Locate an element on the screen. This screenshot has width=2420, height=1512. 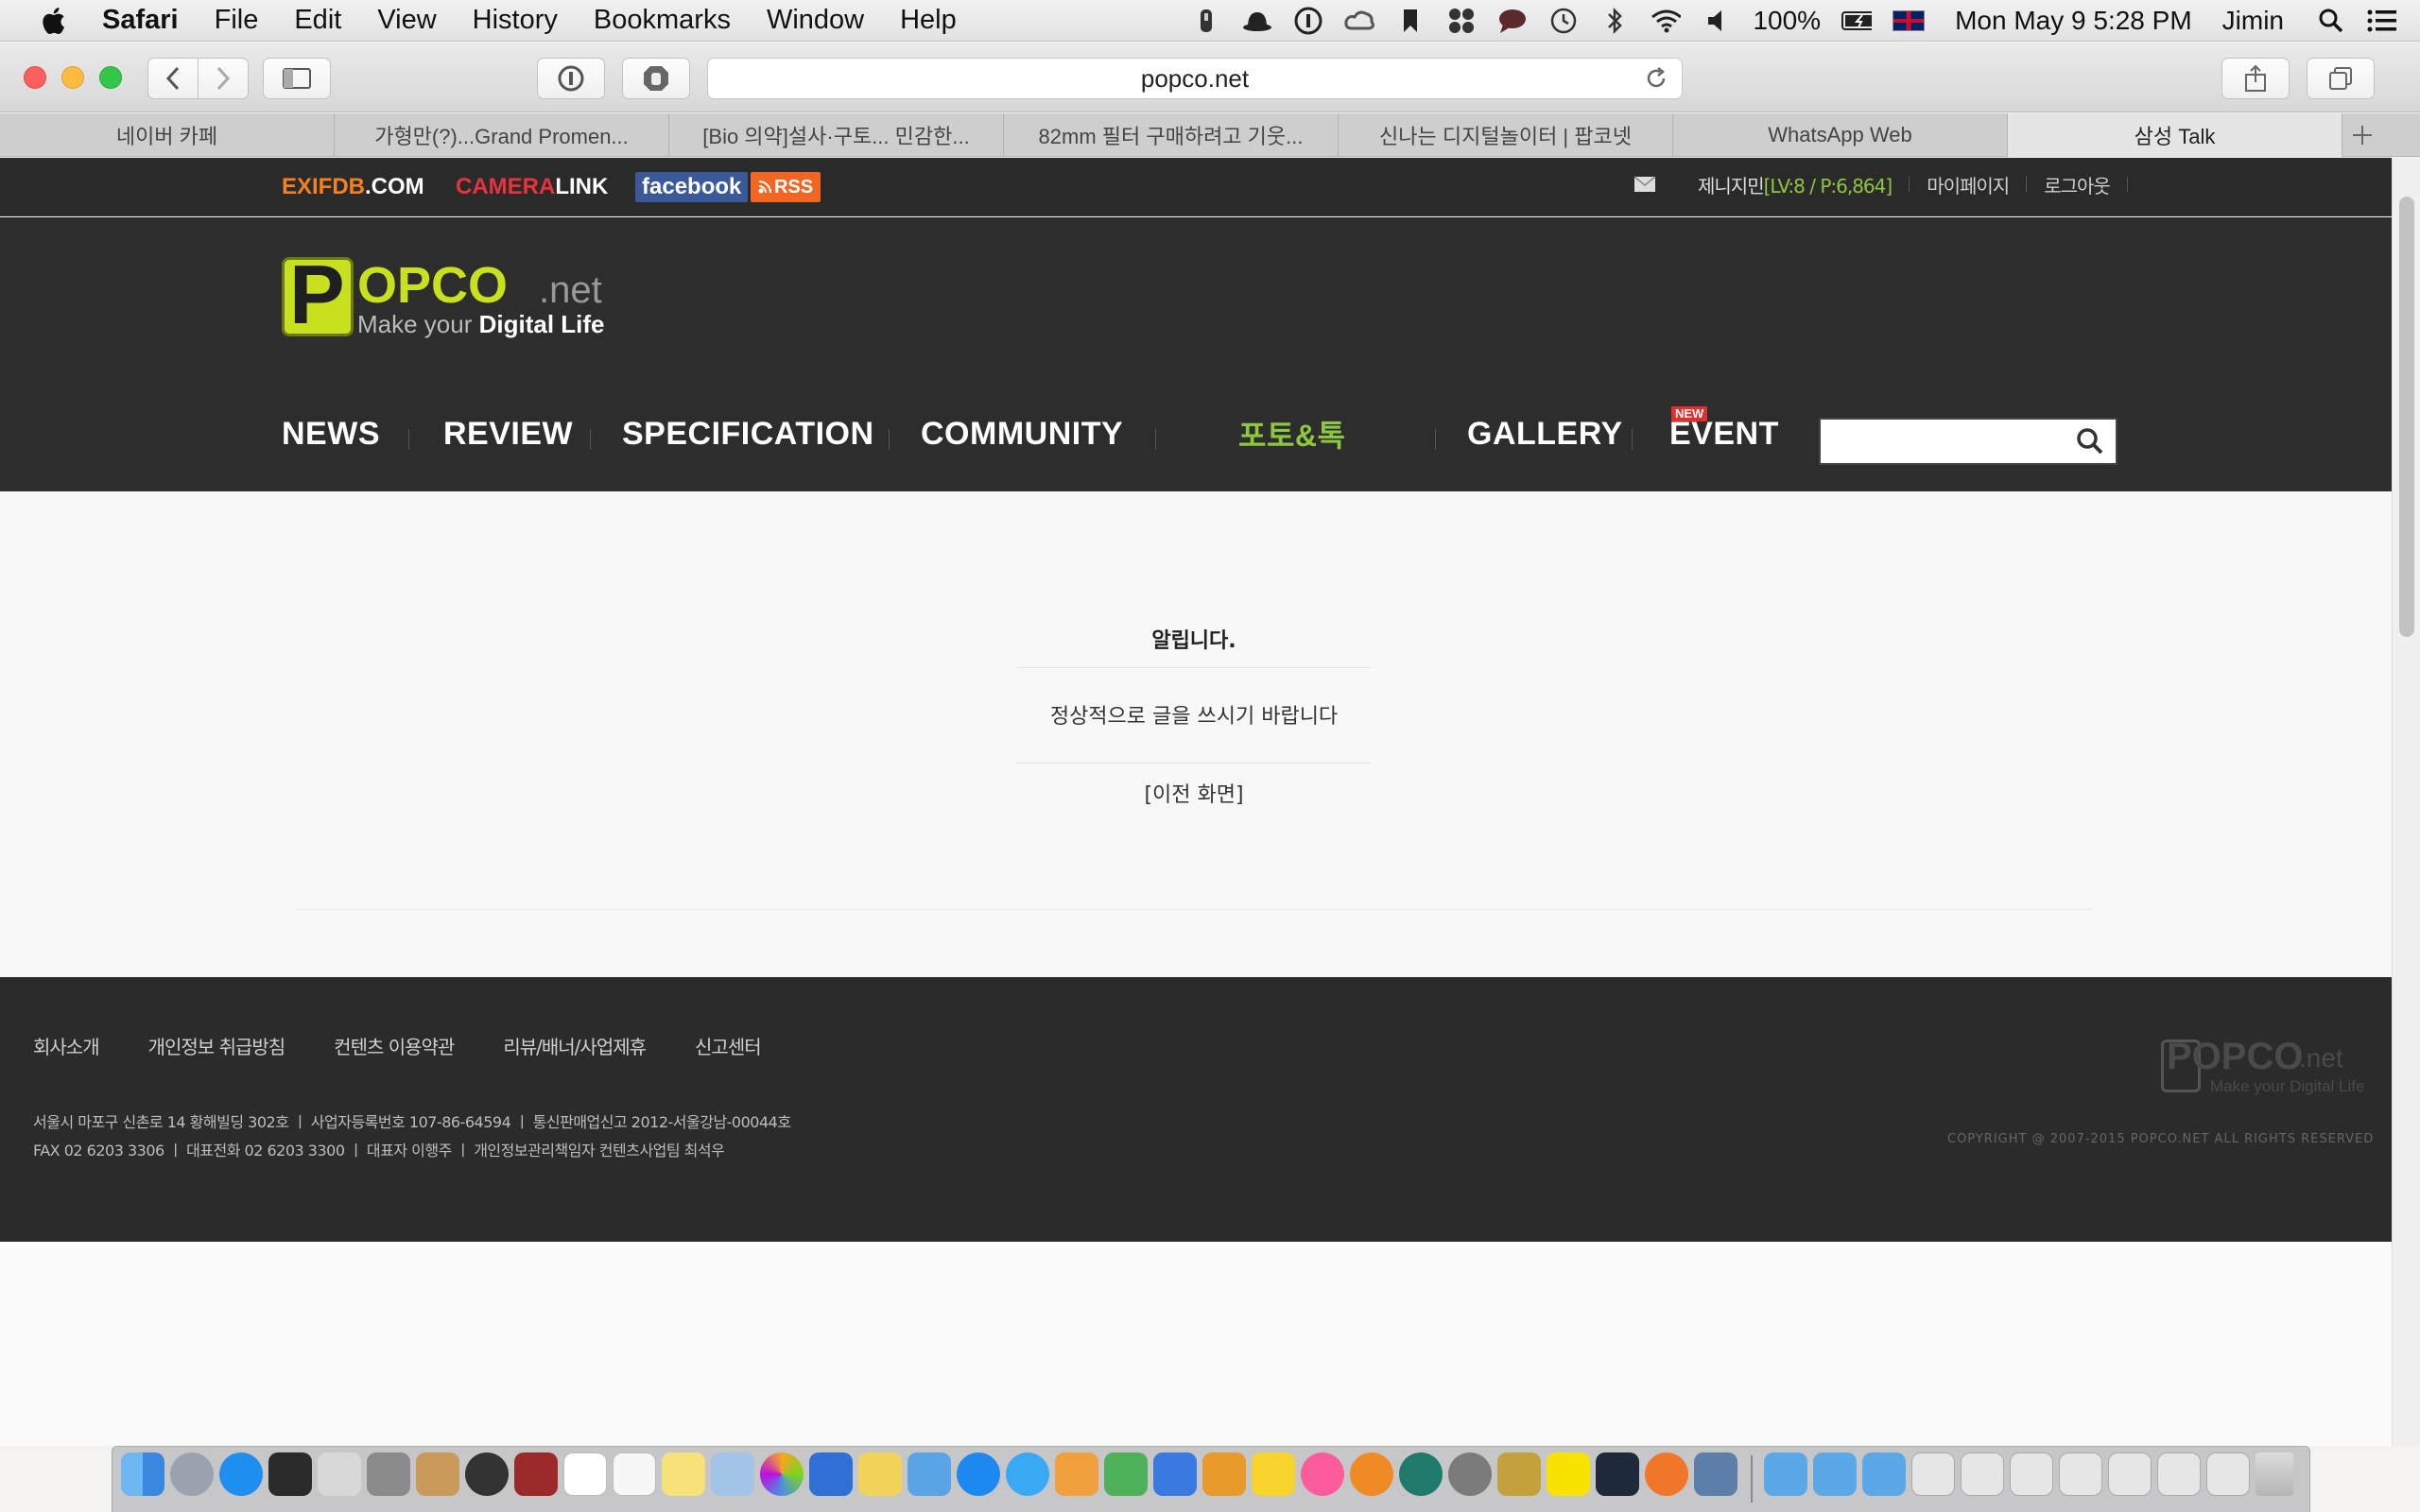
todo-app-icon is located at coordinates (831, 1474).